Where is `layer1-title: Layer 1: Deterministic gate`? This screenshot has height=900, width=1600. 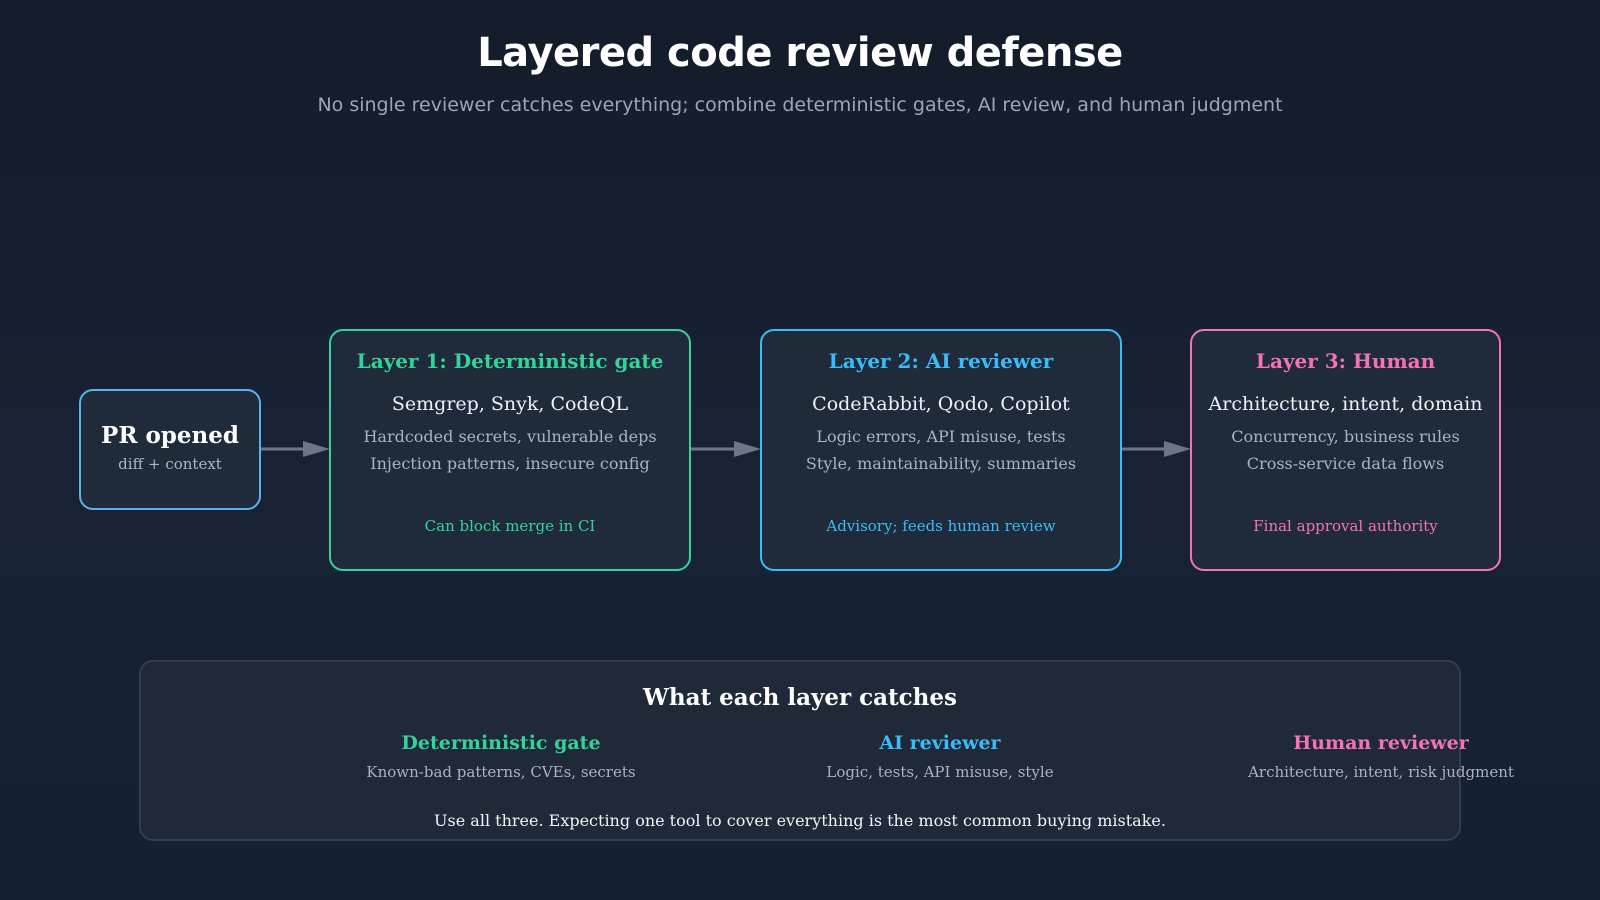 layer1-title: Layer 1: Deterministic gate is located at coordinates (510, 361).